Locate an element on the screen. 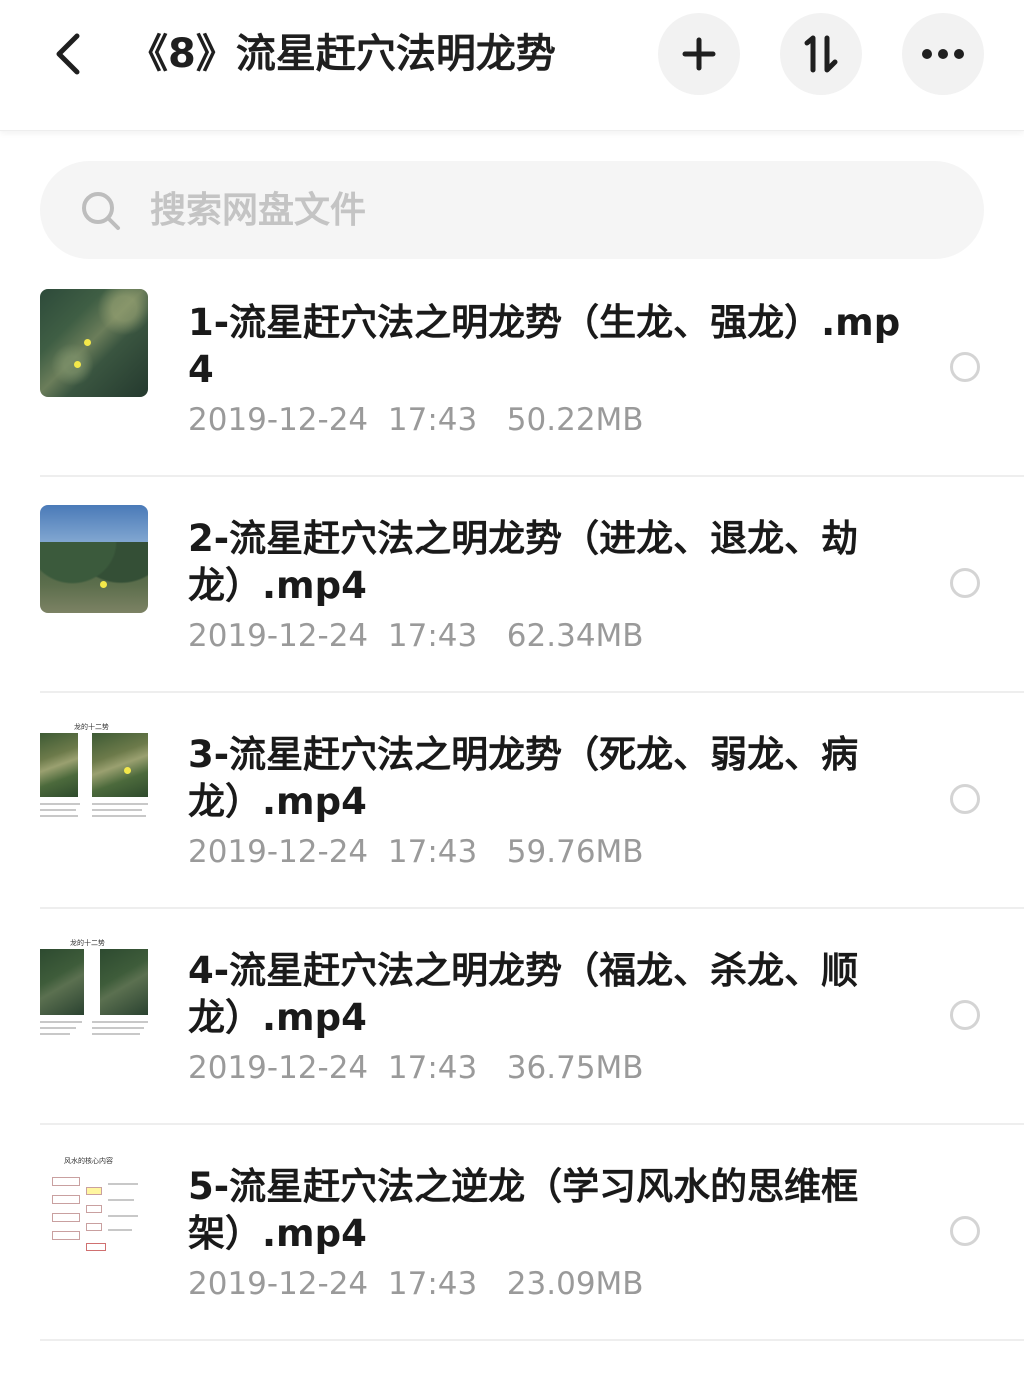 This screenshot has width=1024, height=1381. back-button is located at coordinates (68, 54).